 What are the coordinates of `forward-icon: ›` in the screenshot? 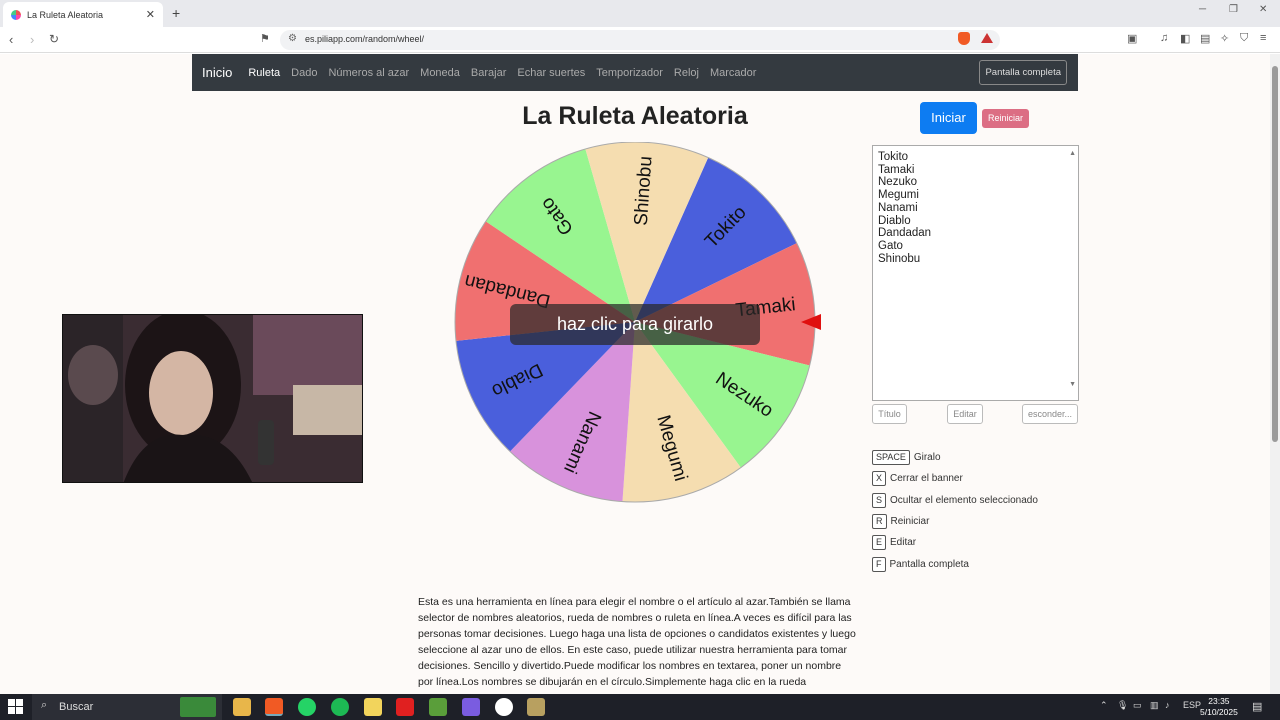 It's located at (32, 39).